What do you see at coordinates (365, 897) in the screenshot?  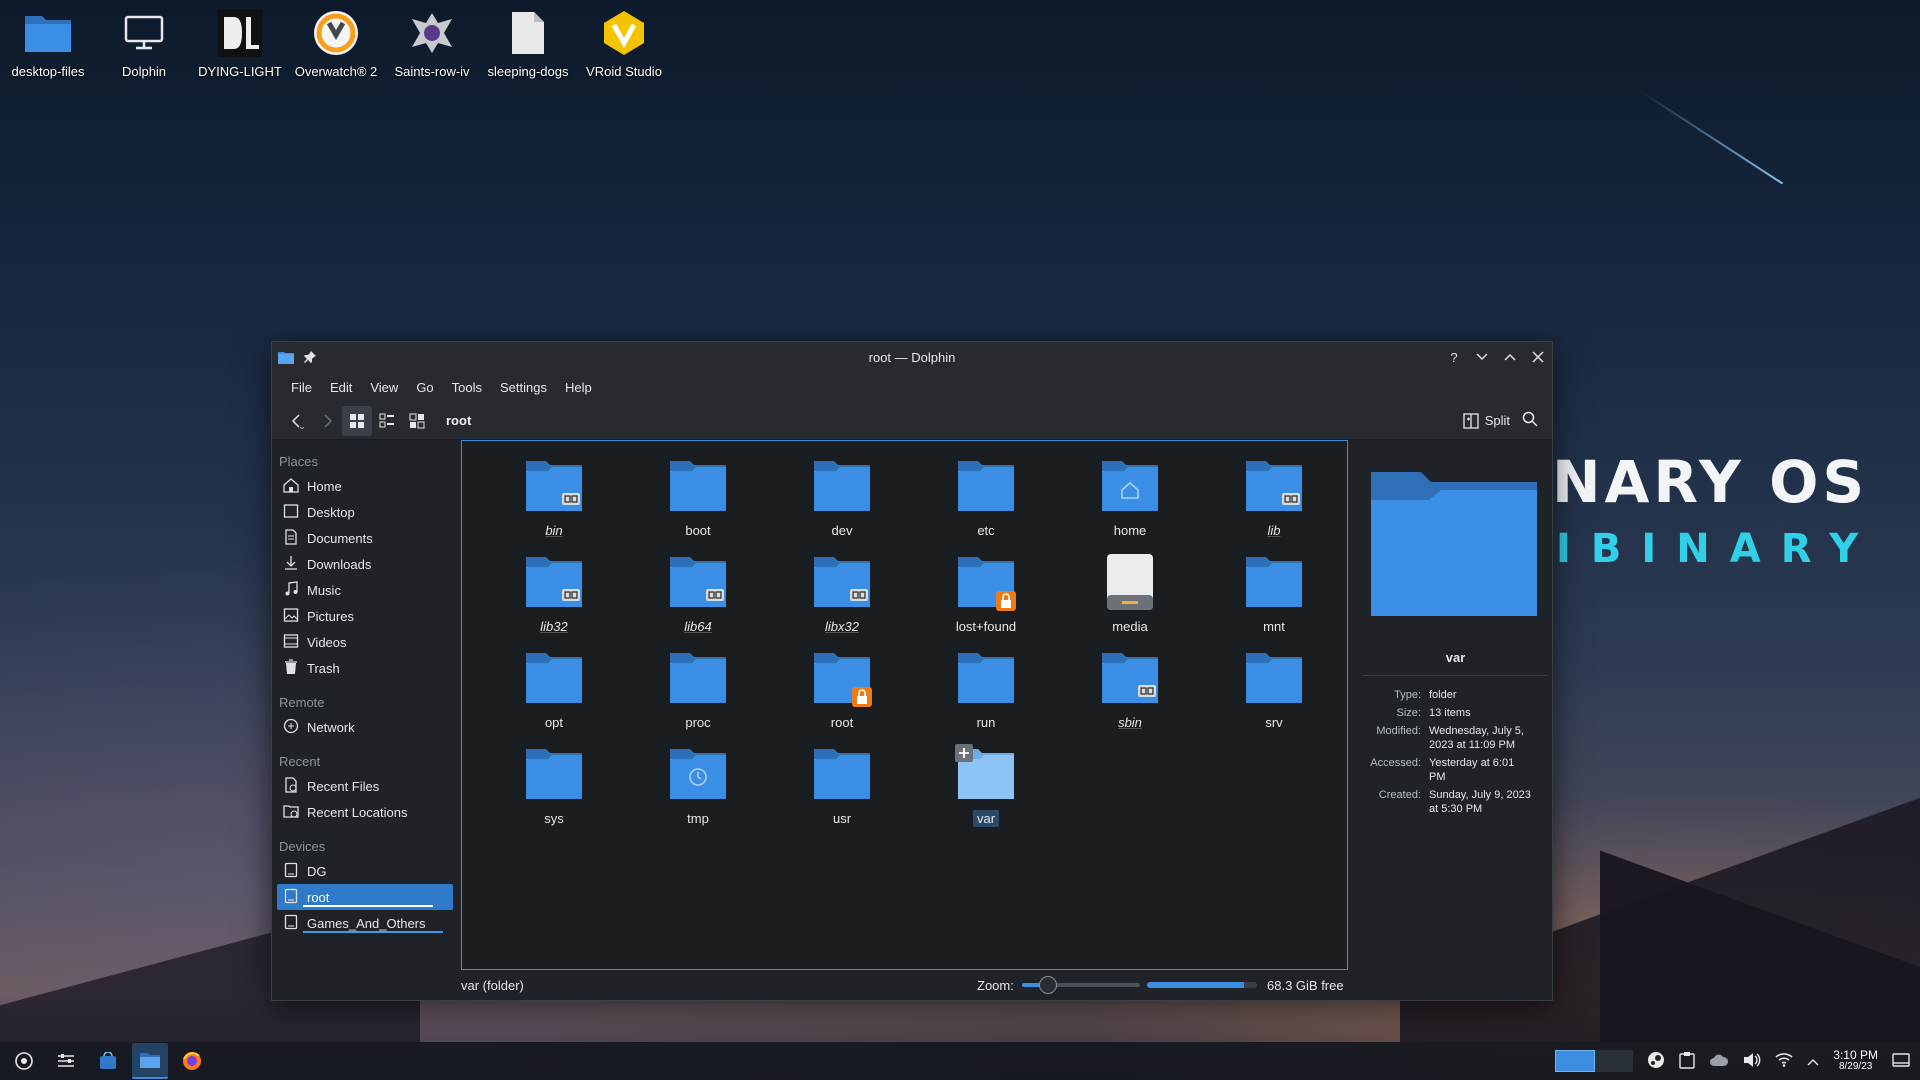 I see `places-item-root: root` at bounding box center [365, 897].